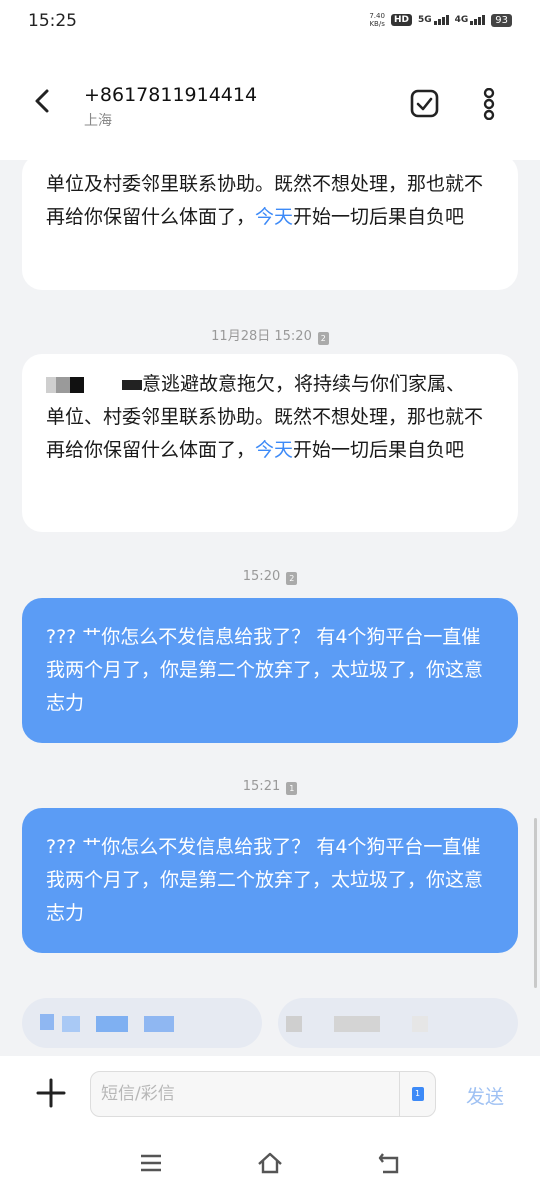  Describe the element at coordinates (270, 335) in the screenshot. I see `message-timestamp: 11月28日 15:20 2` at that location.